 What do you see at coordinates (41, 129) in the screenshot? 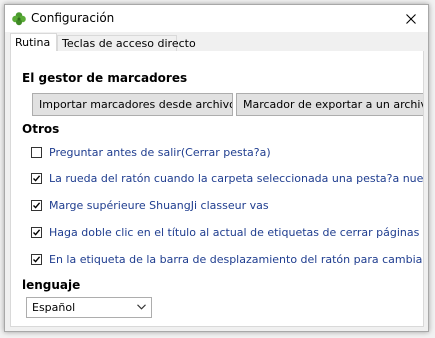
I see `others-heading: Otros` at bounding box center [41, 129].